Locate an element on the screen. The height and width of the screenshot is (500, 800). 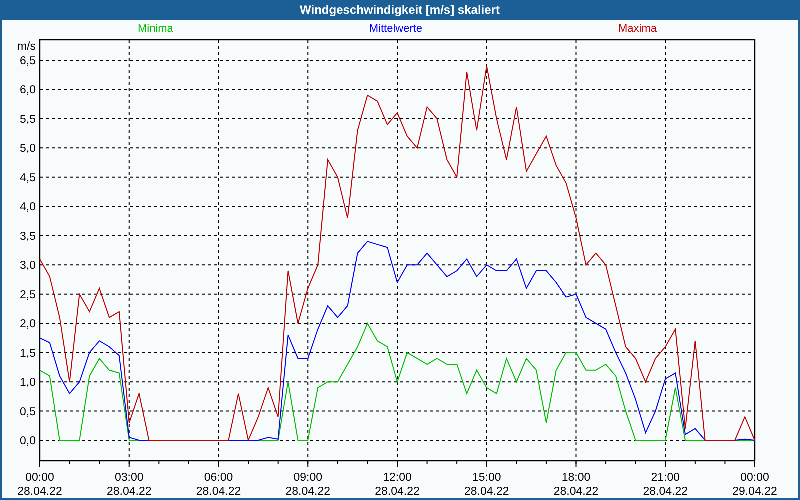
y-tick-label: 5,0 is located at coordinates (28, 149).